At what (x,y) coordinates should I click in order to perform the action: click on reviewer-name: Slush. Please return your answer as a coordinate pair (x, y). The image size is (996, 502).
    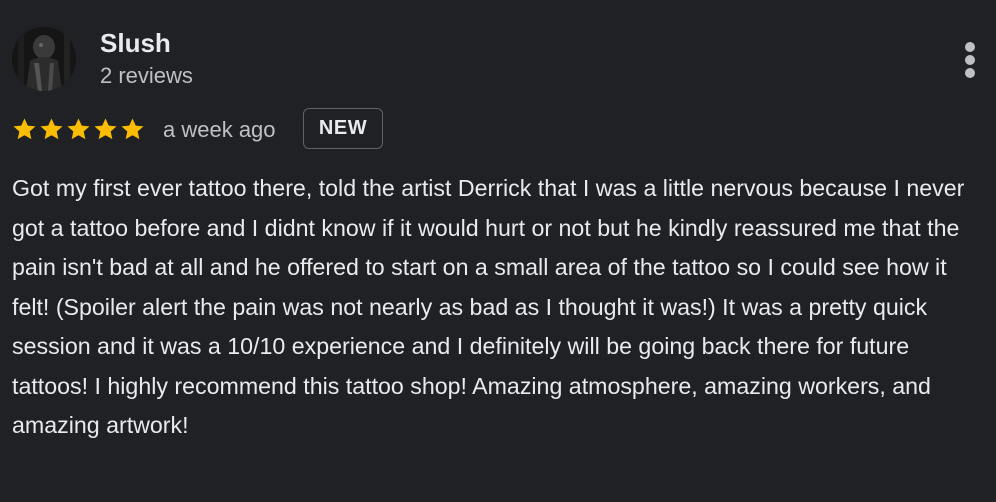
    Looking at the image, I should click on (135, 43).